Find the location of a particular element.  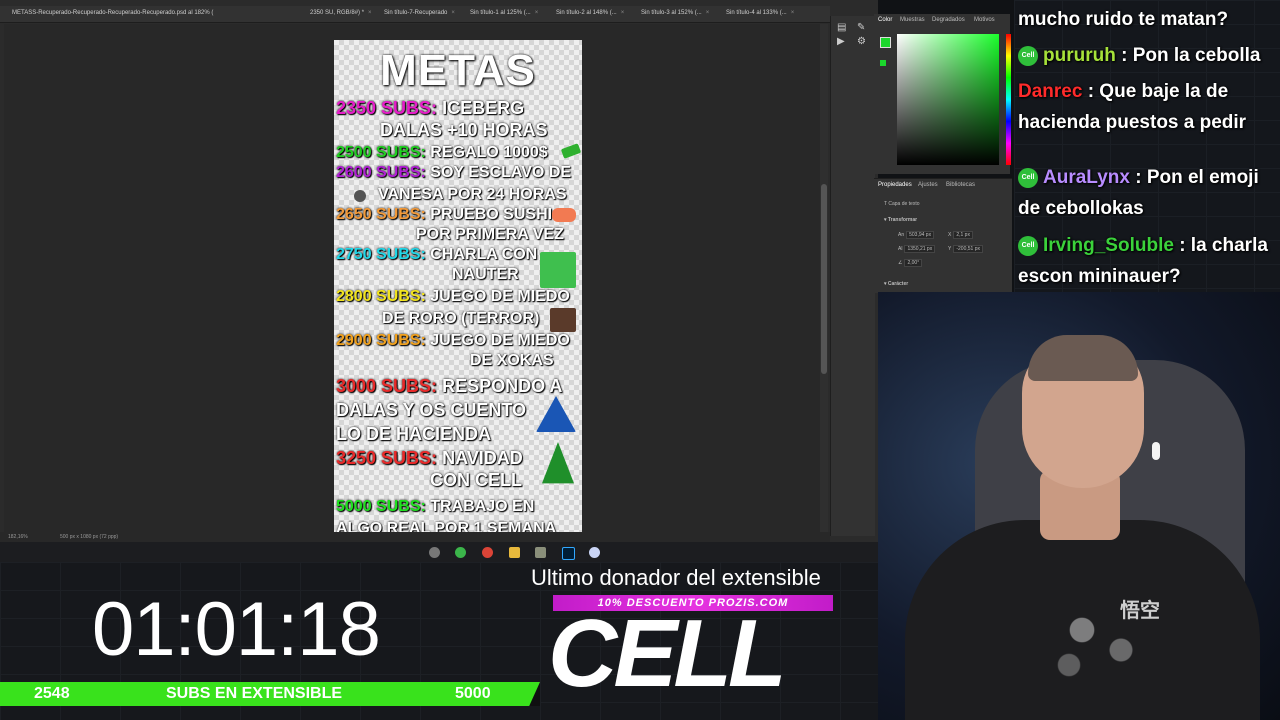

goal-reward: DALAS Y OS CUENTO is located at coordinates (431, 410).